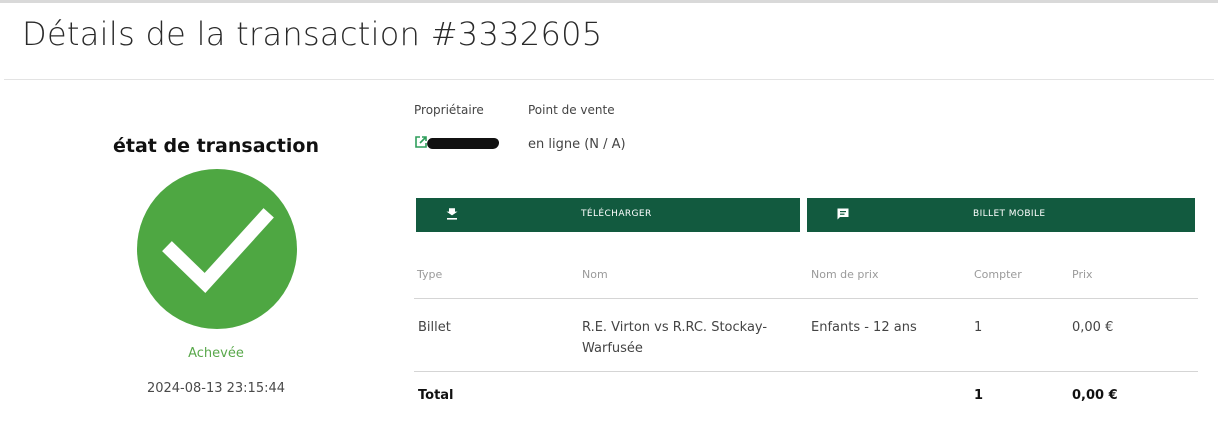 The width and height of the screenshot is (1218, 446). Describe the element at coordinates (979, 395) in the screenshot. I see `total-count: 1` at that location.